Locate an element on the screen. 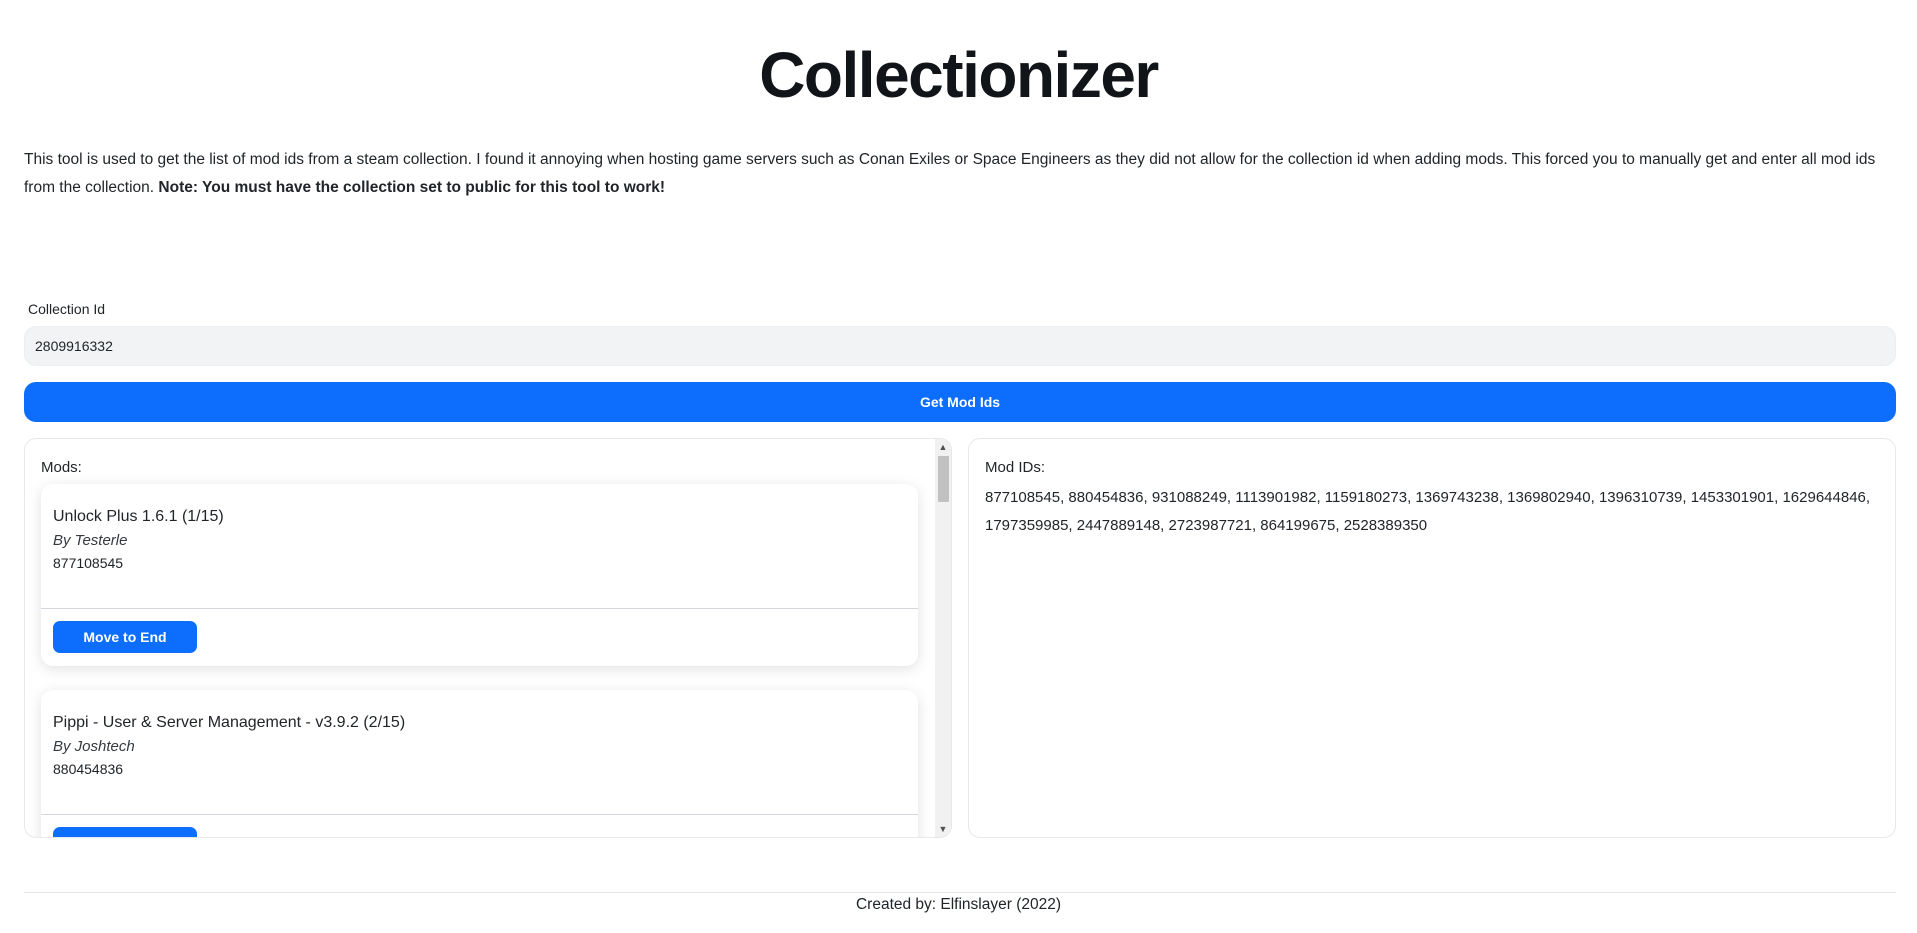  scroll-down-arrow-icon: ▼ is located at coordinates (943, 829).